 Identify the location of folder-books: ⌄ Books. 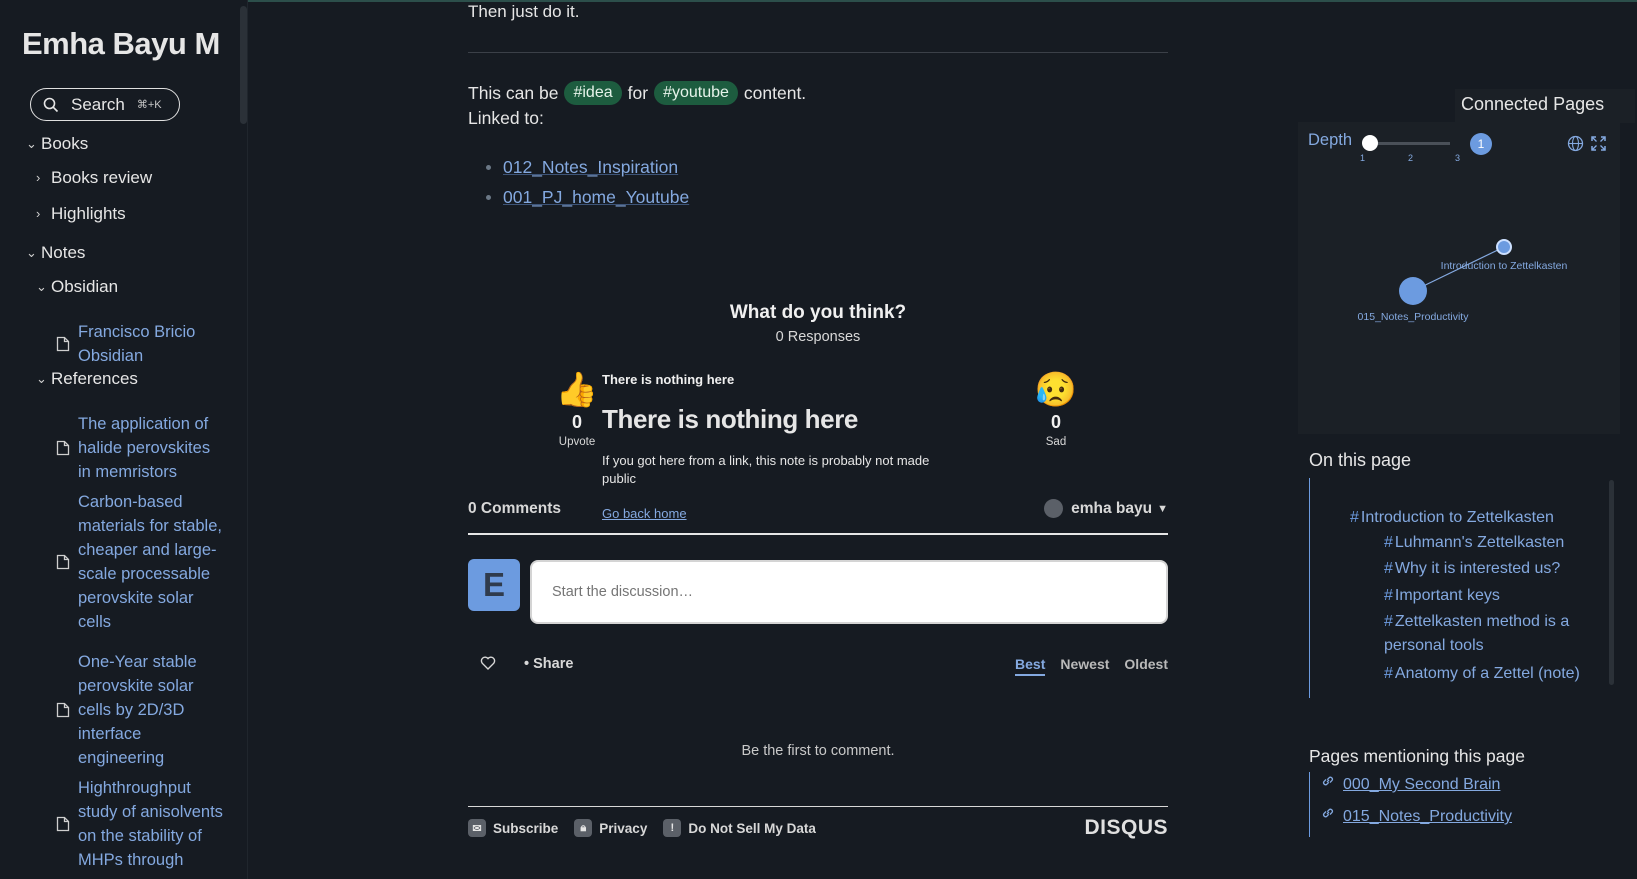
(57, 144).